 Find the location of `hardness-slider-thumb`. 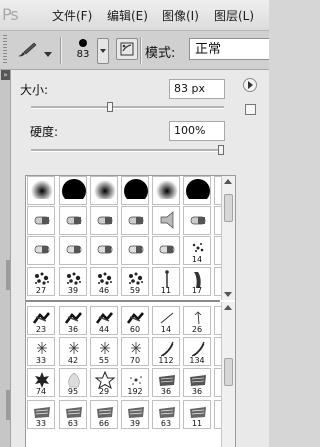

hardness-slider-thumb is located at coordinates (221, 150).